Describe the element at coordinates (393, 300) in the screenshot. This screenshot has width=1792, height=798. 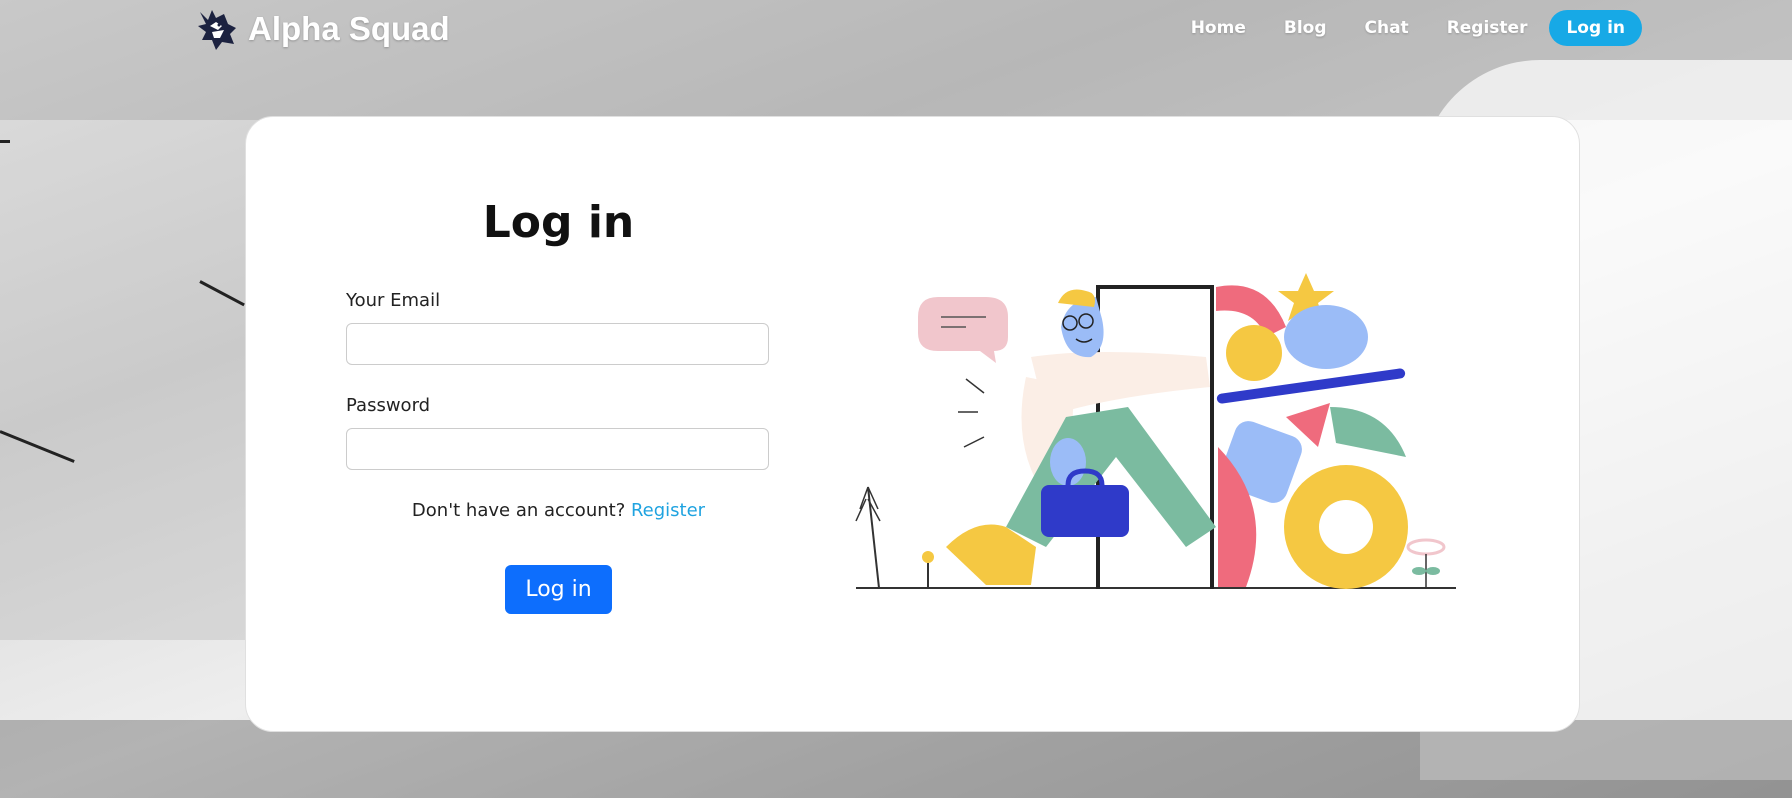
I see `email-label: Your Email` at that location.